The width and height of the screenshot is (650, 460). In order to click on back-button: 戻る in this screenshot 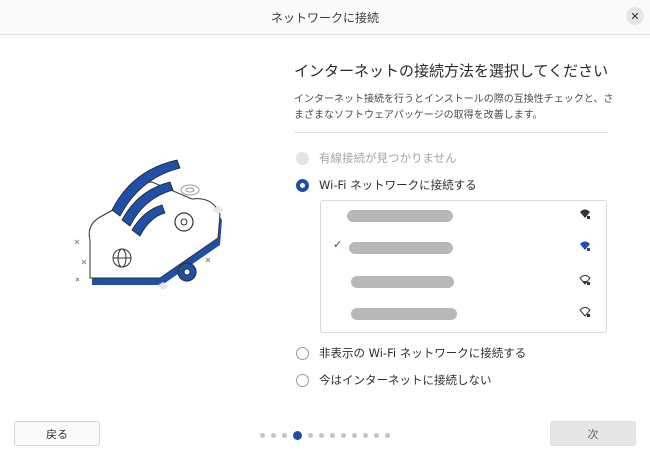, I will do `click(57, 433)`.